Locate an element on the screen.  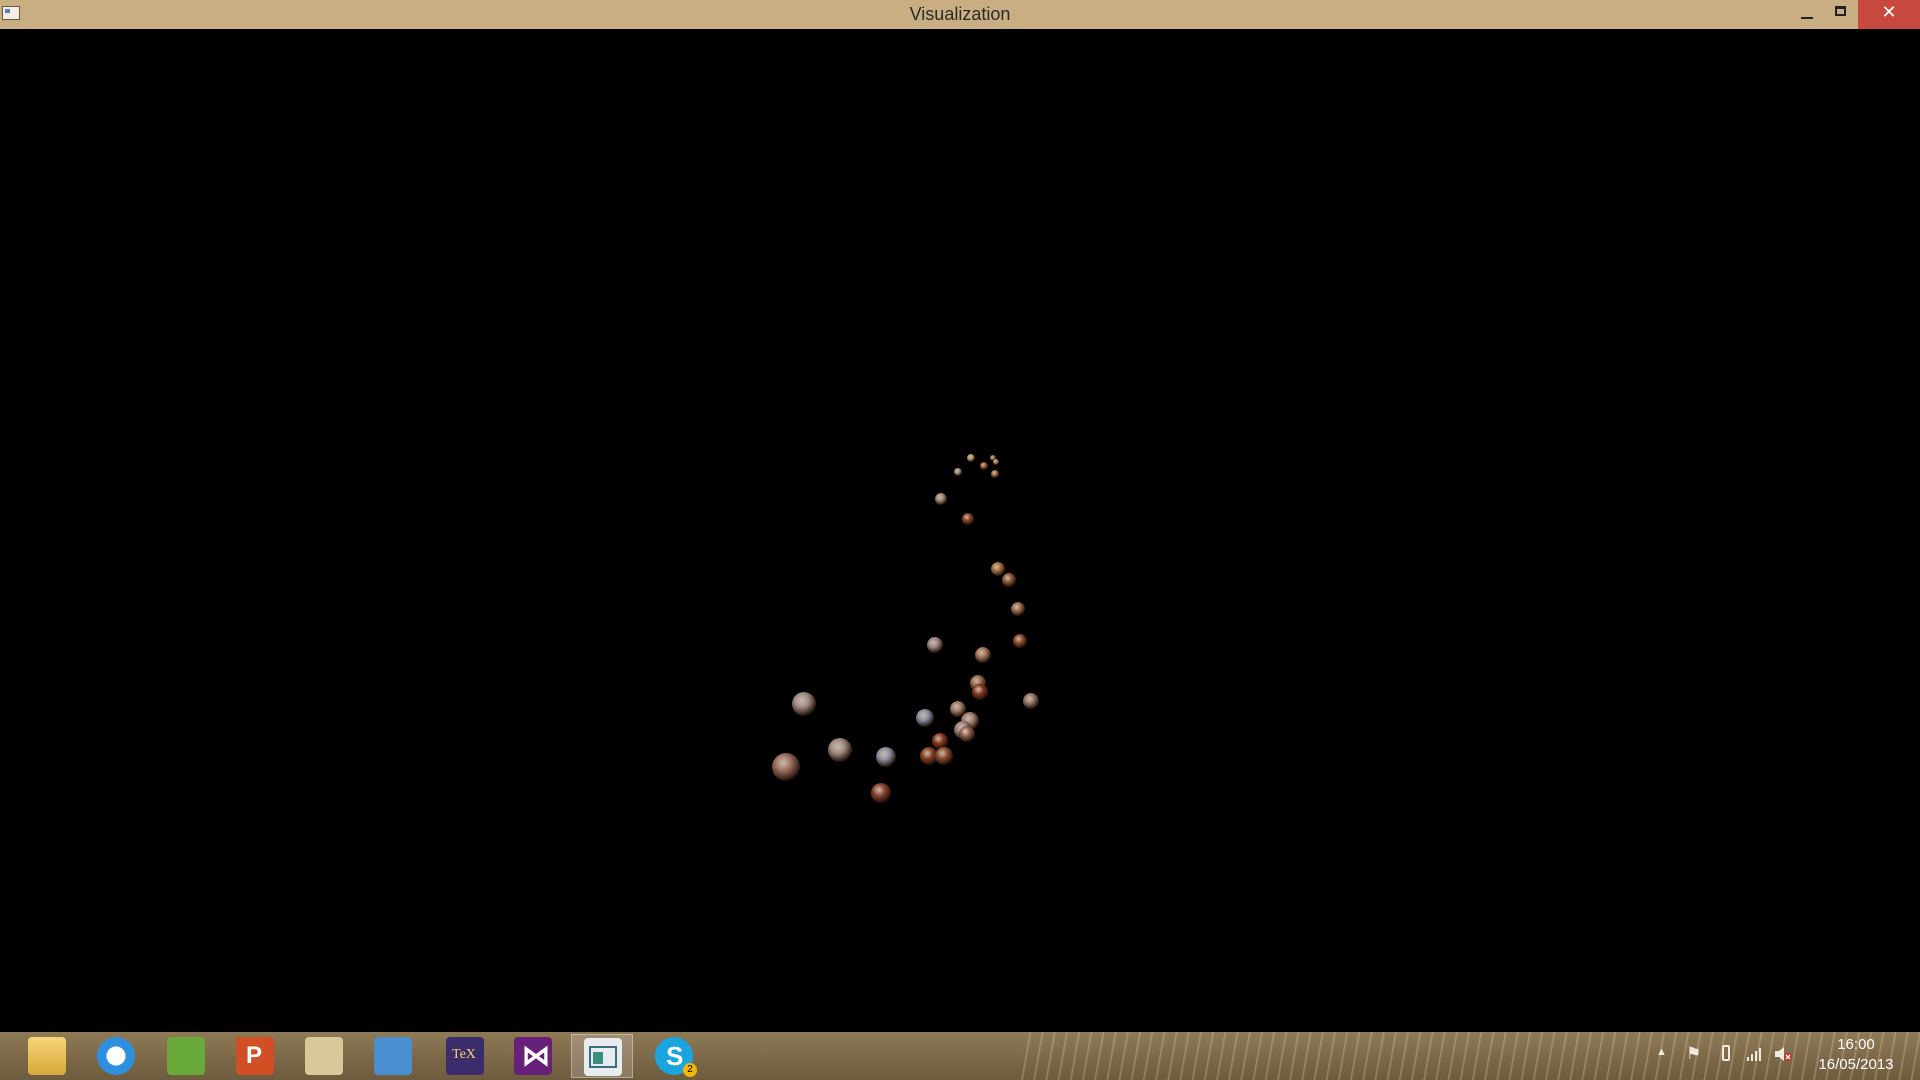
taskbar-app-powerpoint: P is located at coordinates (255, 1056).